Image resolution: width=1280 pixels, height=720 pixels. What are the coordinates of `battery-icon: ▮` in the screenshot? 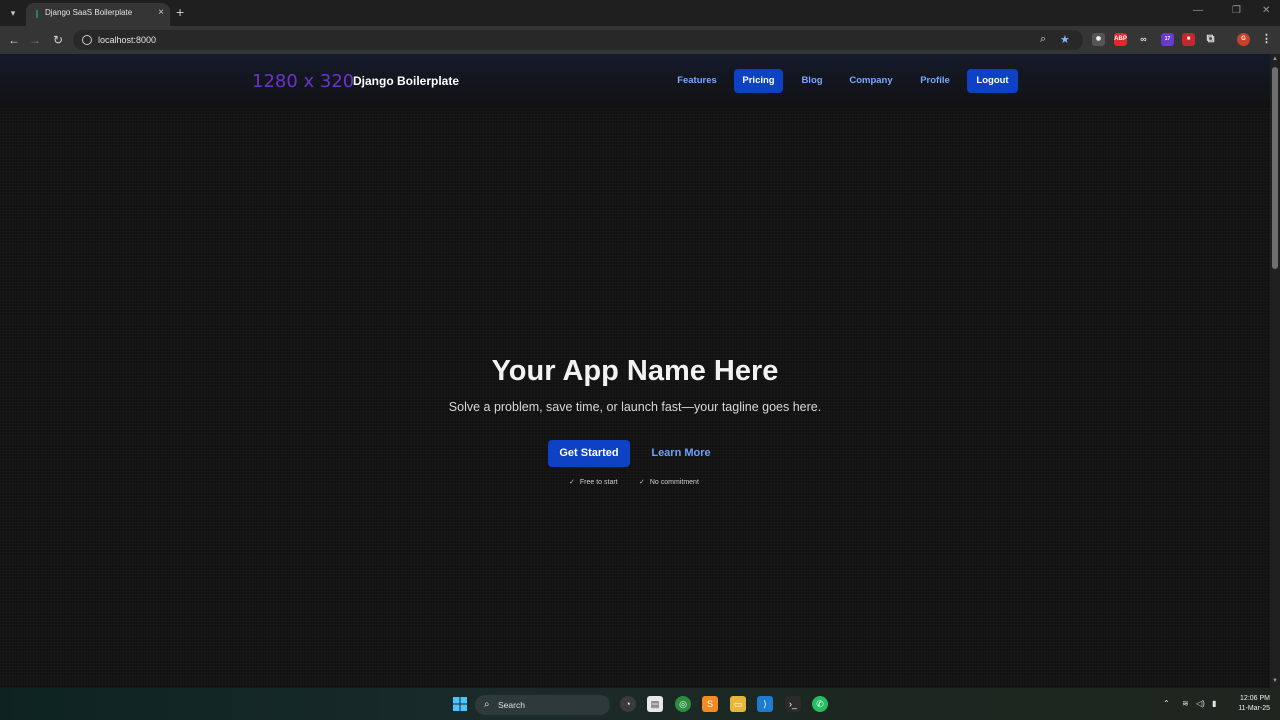 It's located at (1214, 703).